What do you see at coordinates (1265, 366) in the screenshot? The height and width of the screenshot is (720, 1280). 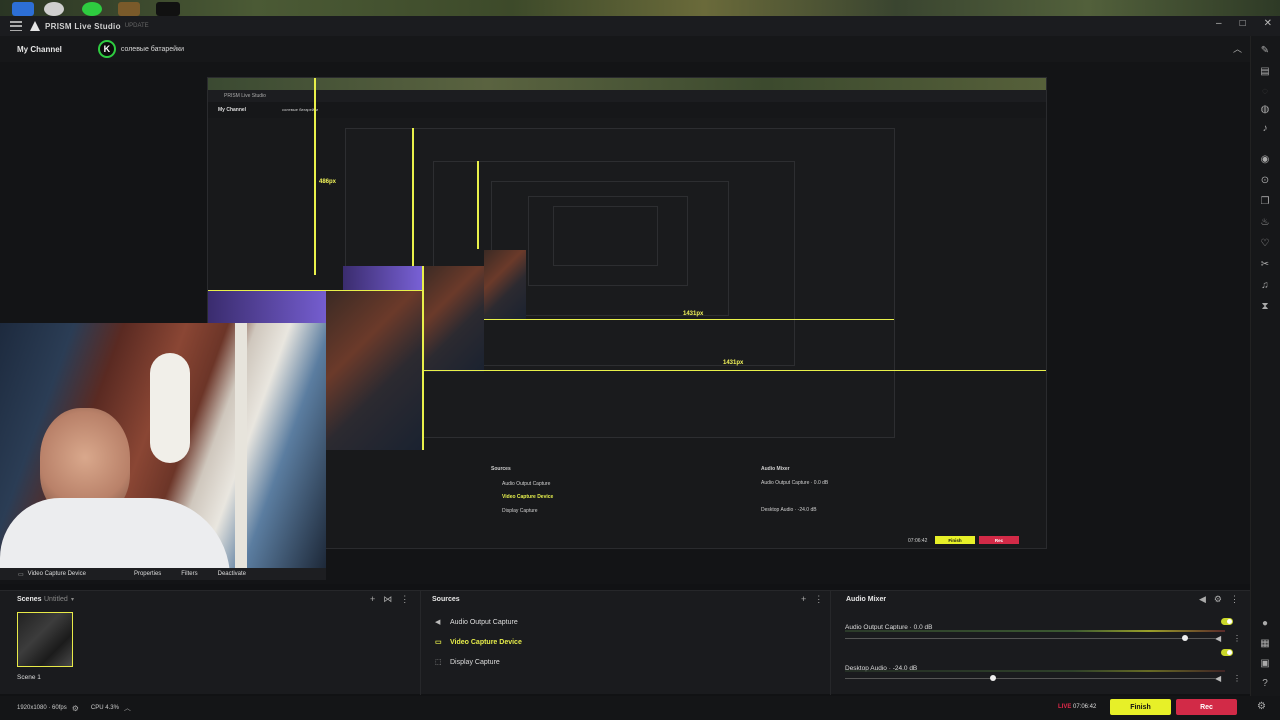 I see `right-sidebar: ✎ ▤ ◌ ◍ ♪ ◉ ⊙ ❐ ♨ ♡ ✂ ♫ ⧗ ● ▦ ▣ ?` at bounding box center [1265, 366].